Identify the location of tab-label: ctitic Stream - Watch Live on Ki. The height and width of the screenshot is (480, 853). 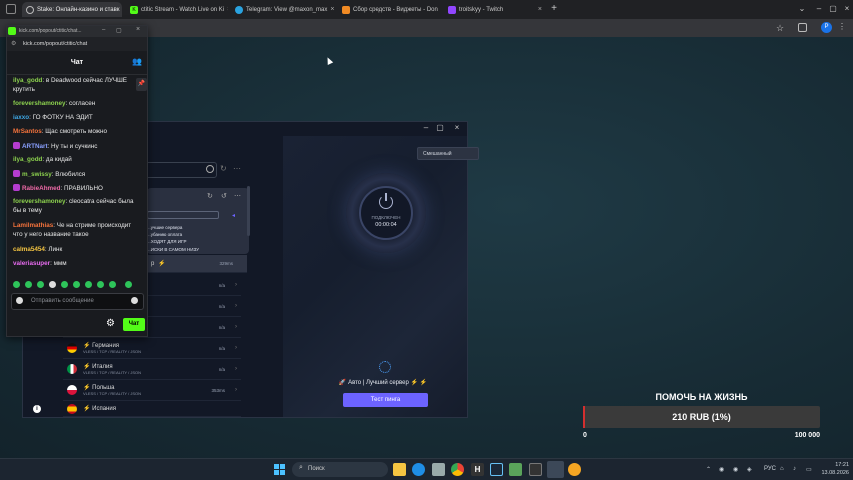
(183, 9).